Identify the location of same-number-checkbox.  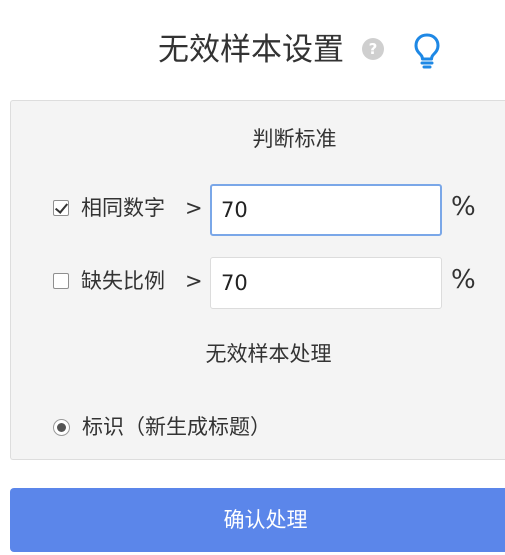
(61, 208).